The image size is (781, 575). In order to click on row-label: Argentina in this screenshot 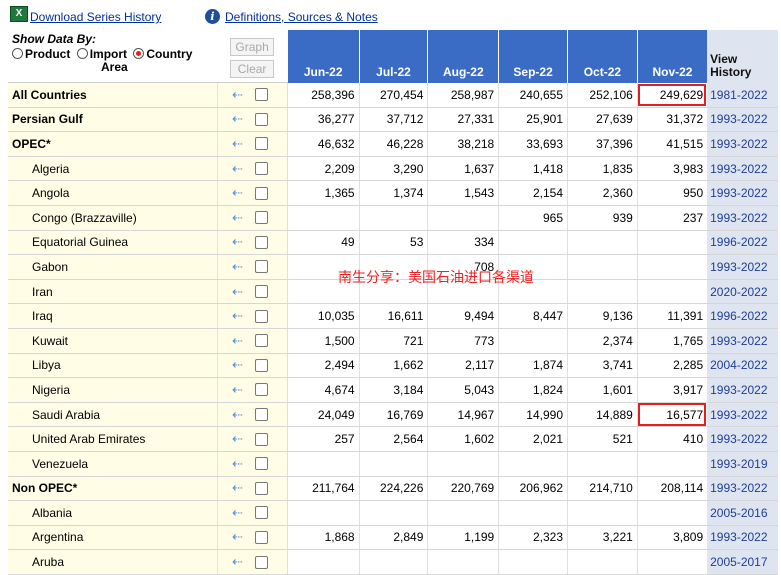, I will do `click(113, 538)`.